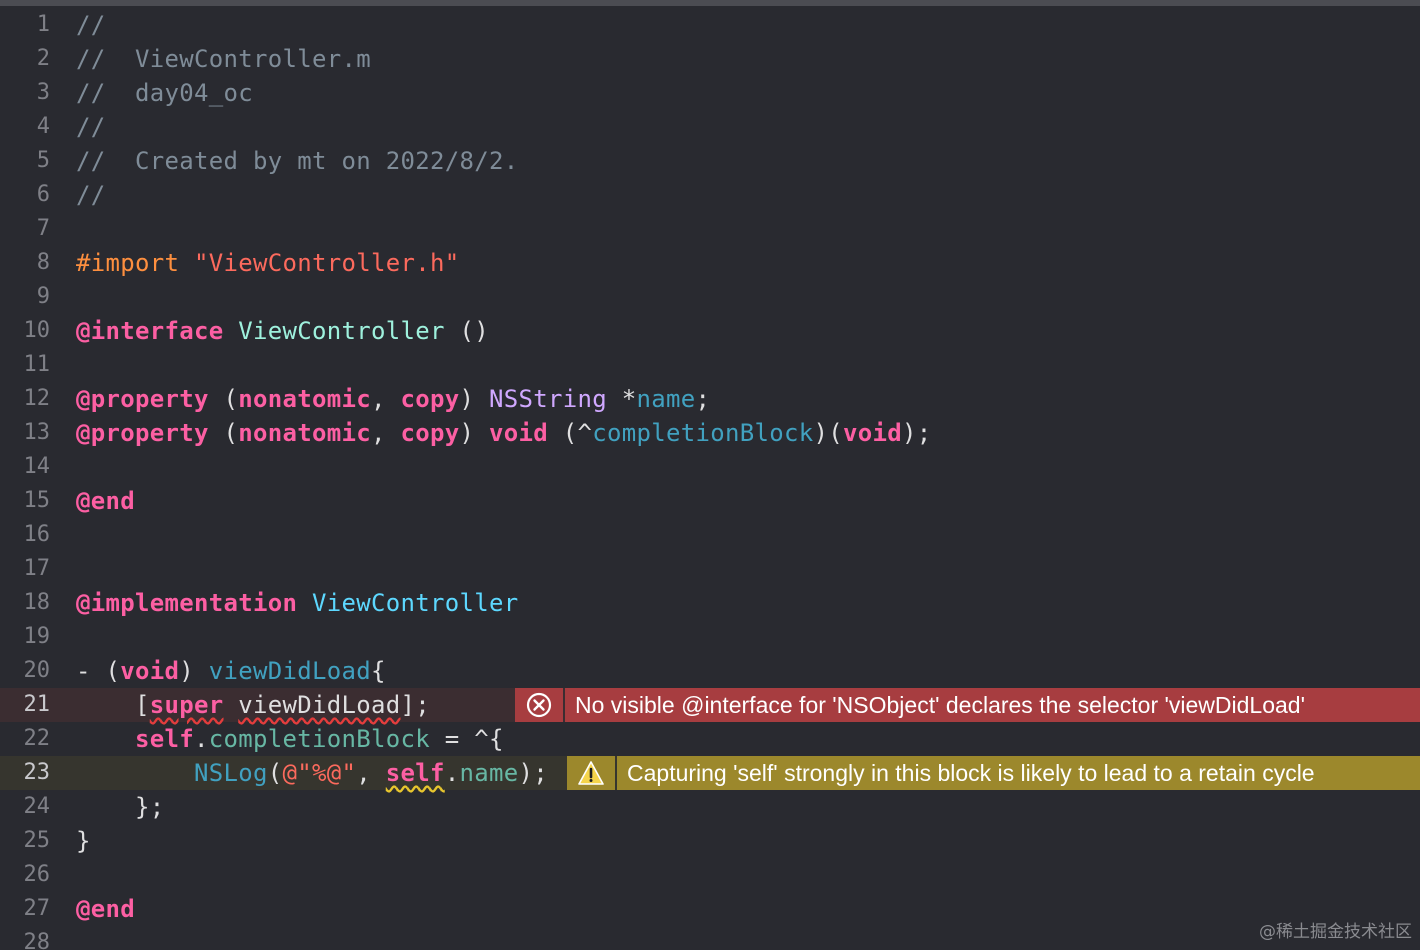 This screenshot has height=950, width=1420. I want to click on line-code: // day04_oc, so click(164, 93).